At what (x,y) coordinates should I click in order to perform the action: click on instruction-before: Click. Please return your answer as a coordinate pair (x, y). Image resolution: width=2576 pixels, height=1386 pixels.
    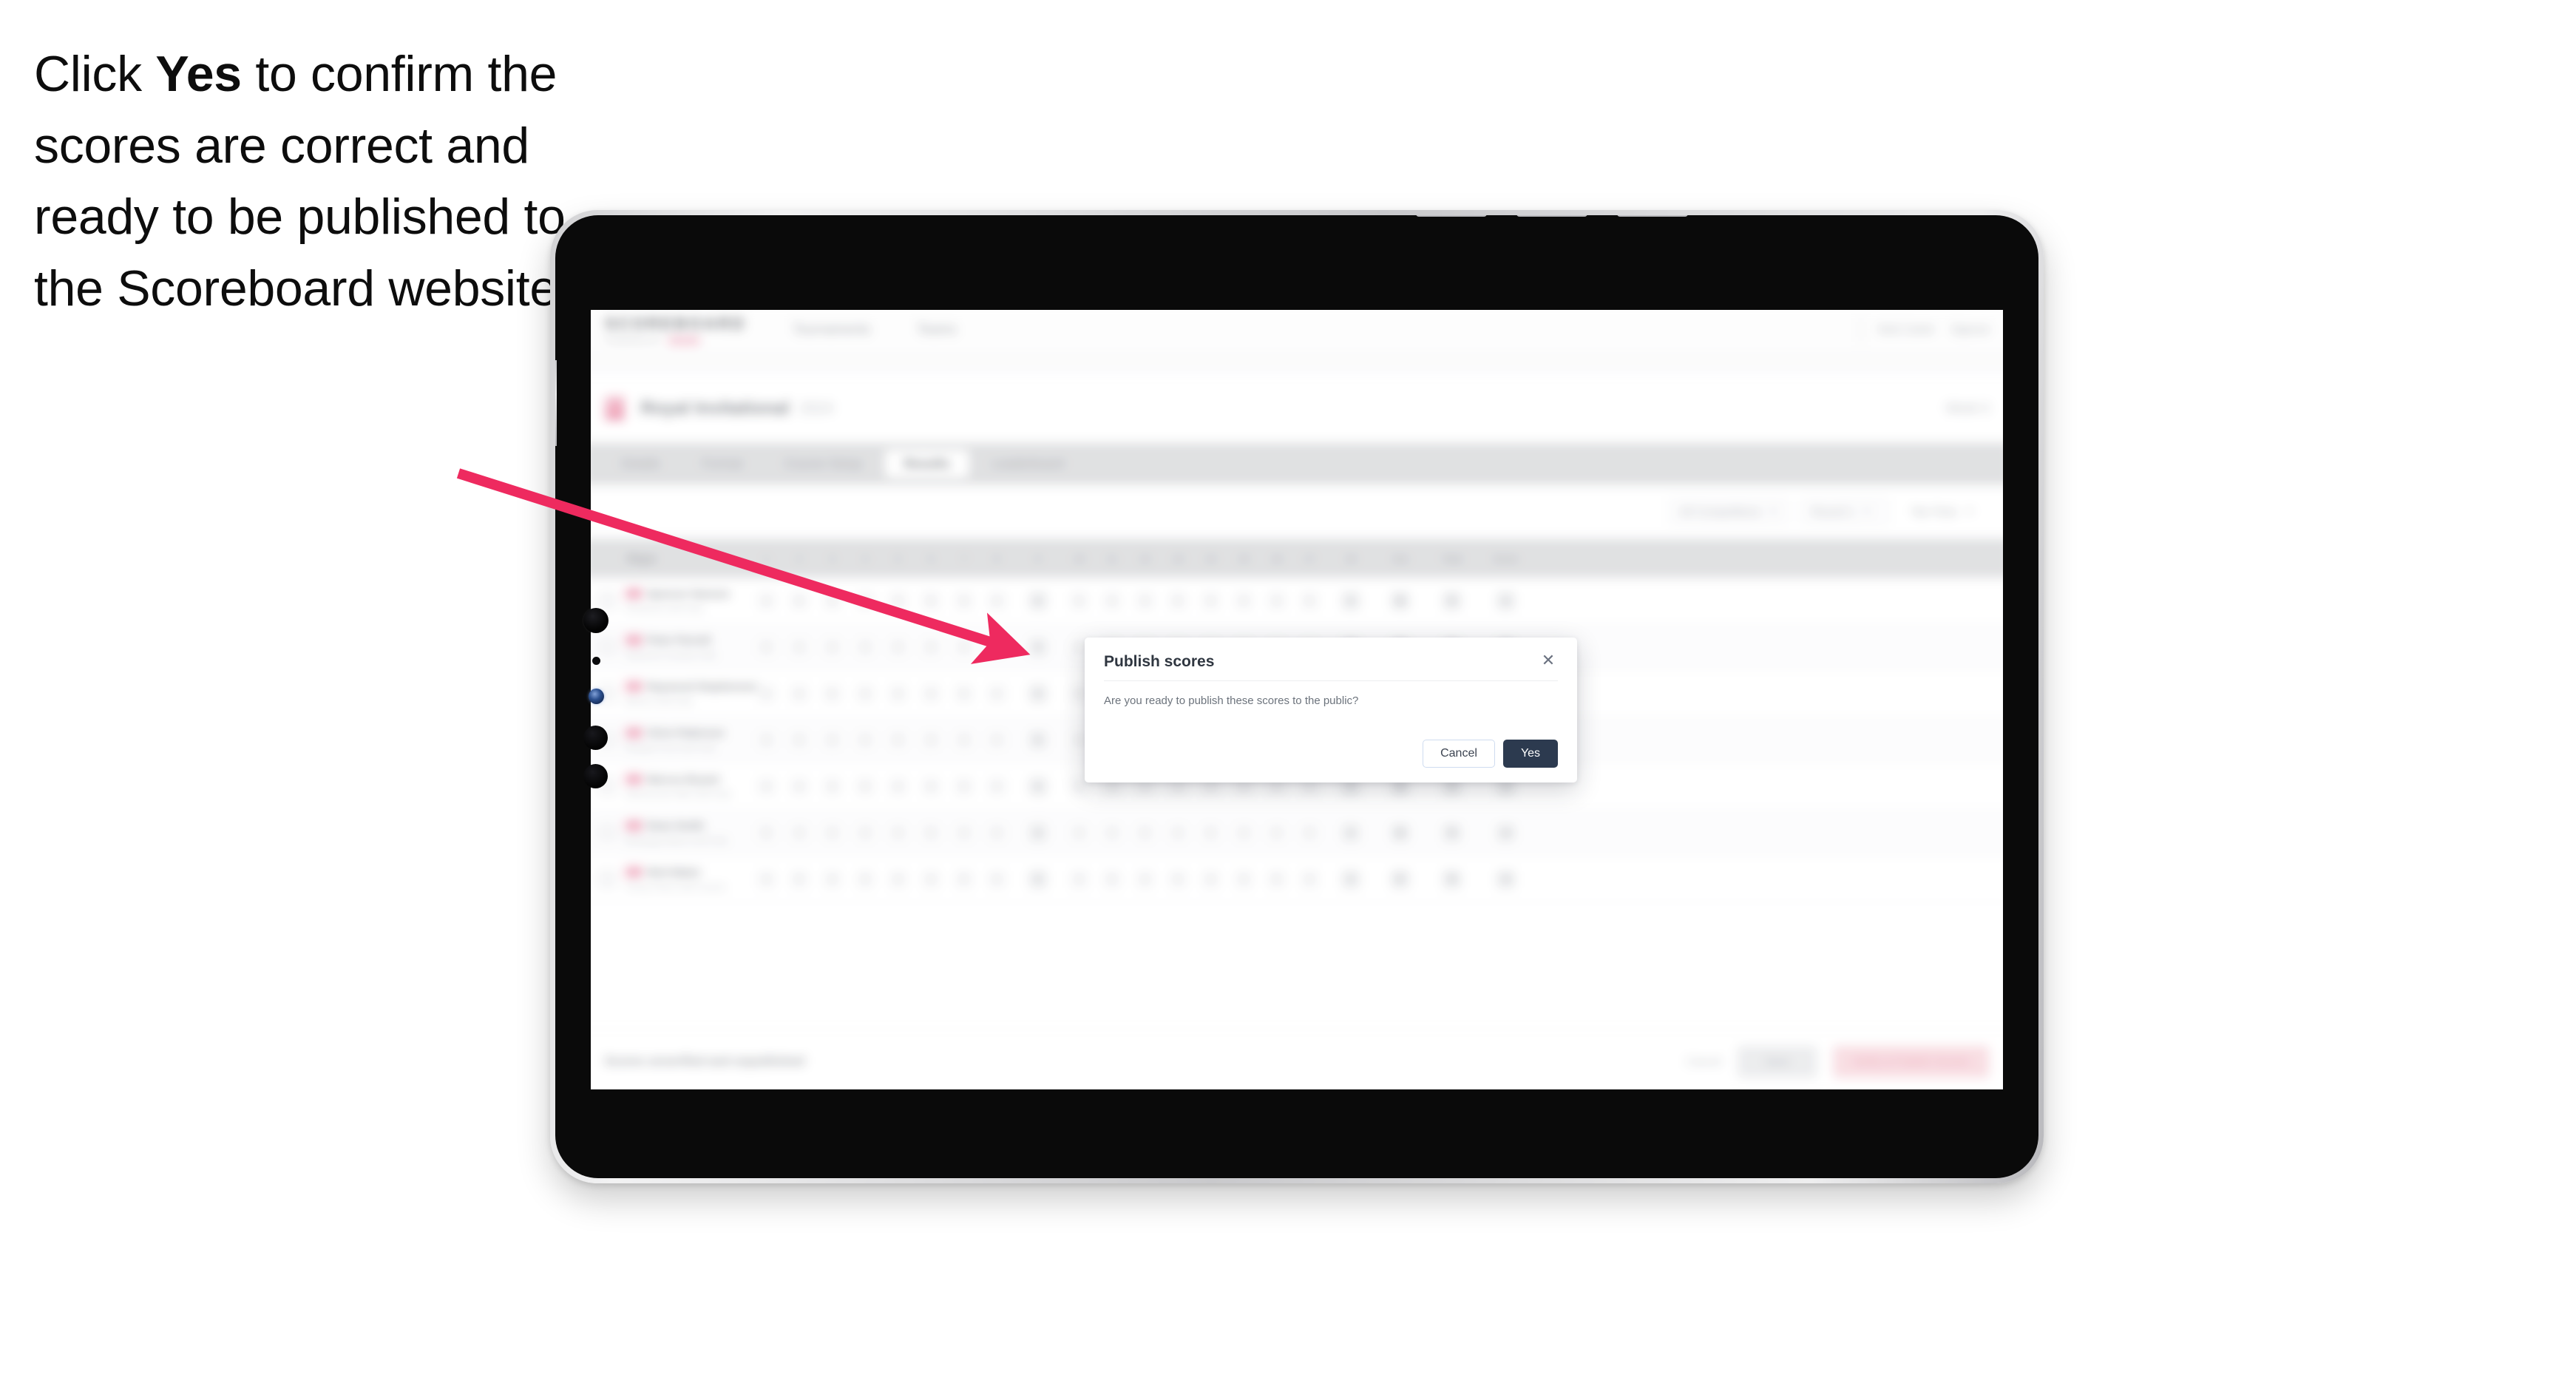
    Looking at the image, I should click on (95, 74).